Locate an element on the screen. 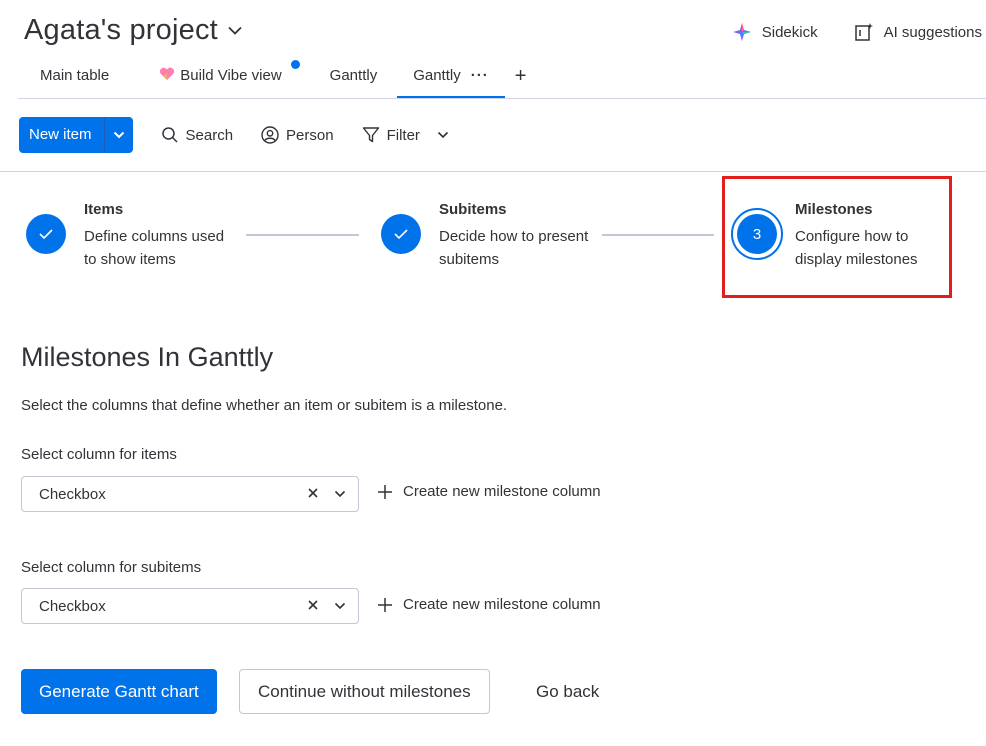 This screenshot has height=746, width=986. person-label: Person is located at coordinates (310, 135).